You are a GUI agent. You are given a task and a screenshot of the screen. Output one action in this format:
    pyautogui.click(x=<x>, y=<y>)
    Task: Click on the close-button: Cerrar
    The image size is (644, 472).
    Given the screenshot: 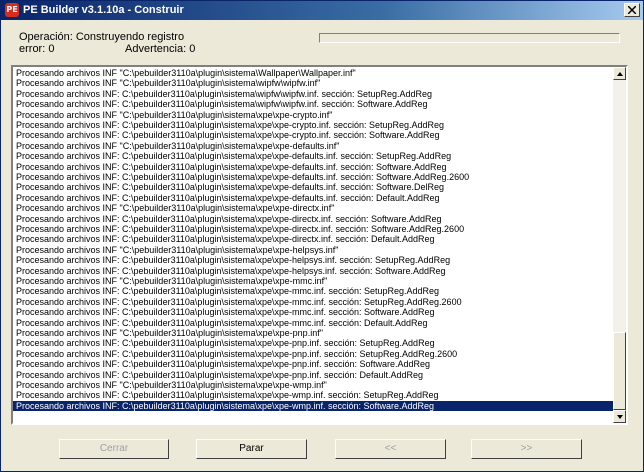 What is the action you would take?
    pyautogui.click(x=114, y=449)
    